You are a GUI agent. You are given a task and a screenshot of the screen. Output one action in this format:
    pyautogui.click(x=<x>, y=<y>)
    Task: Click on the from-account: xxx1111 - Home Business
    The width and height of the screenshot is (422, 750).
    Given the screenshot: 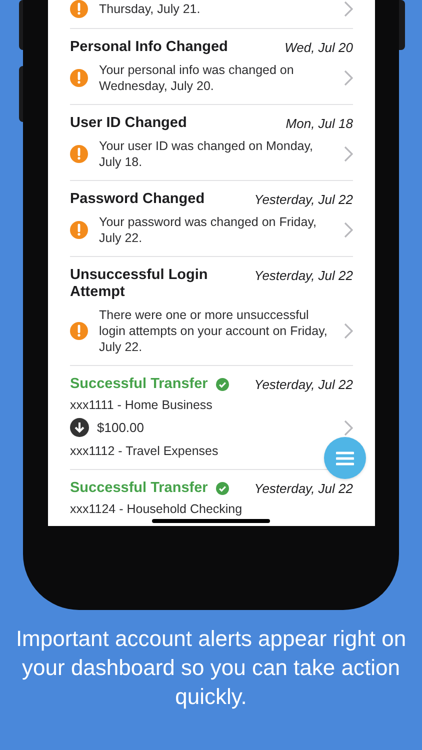 What is the action you would take?
    pyautogui.click(x=142, y=405)
    